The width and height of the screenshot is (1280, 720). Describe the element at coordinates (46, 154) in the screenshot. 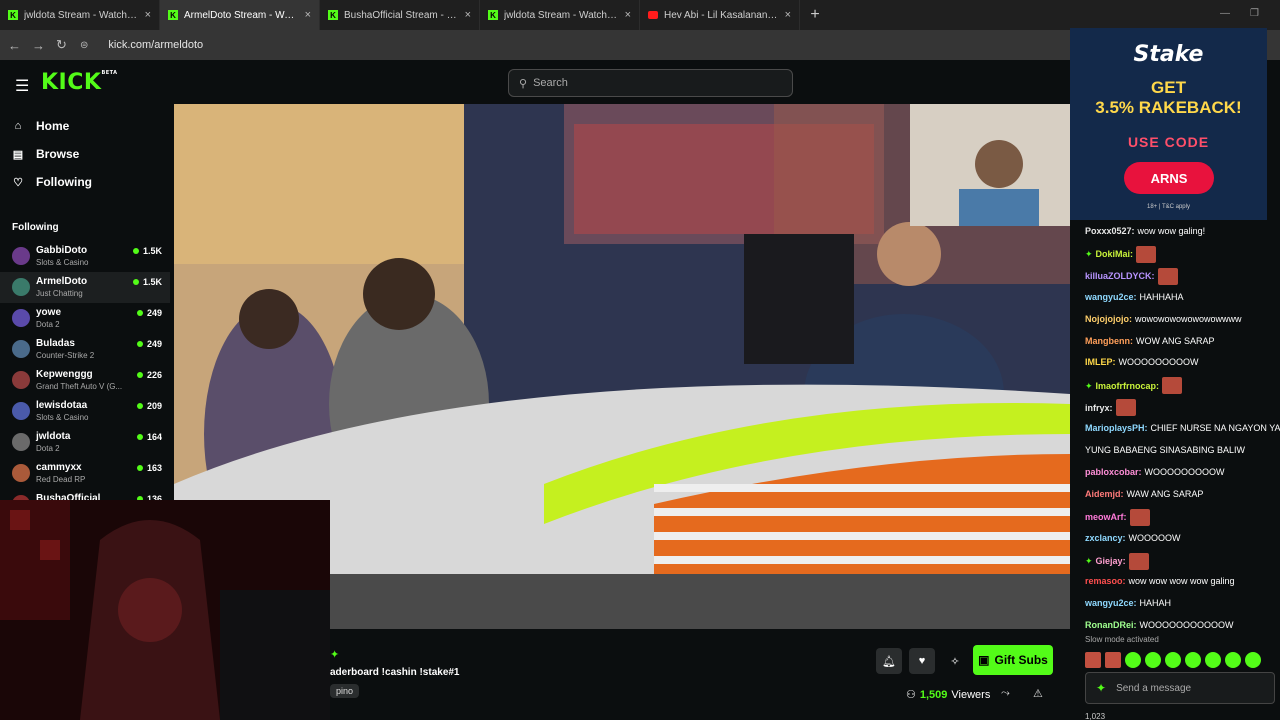

I see `nav-browse: ▤ Browse` at that location.